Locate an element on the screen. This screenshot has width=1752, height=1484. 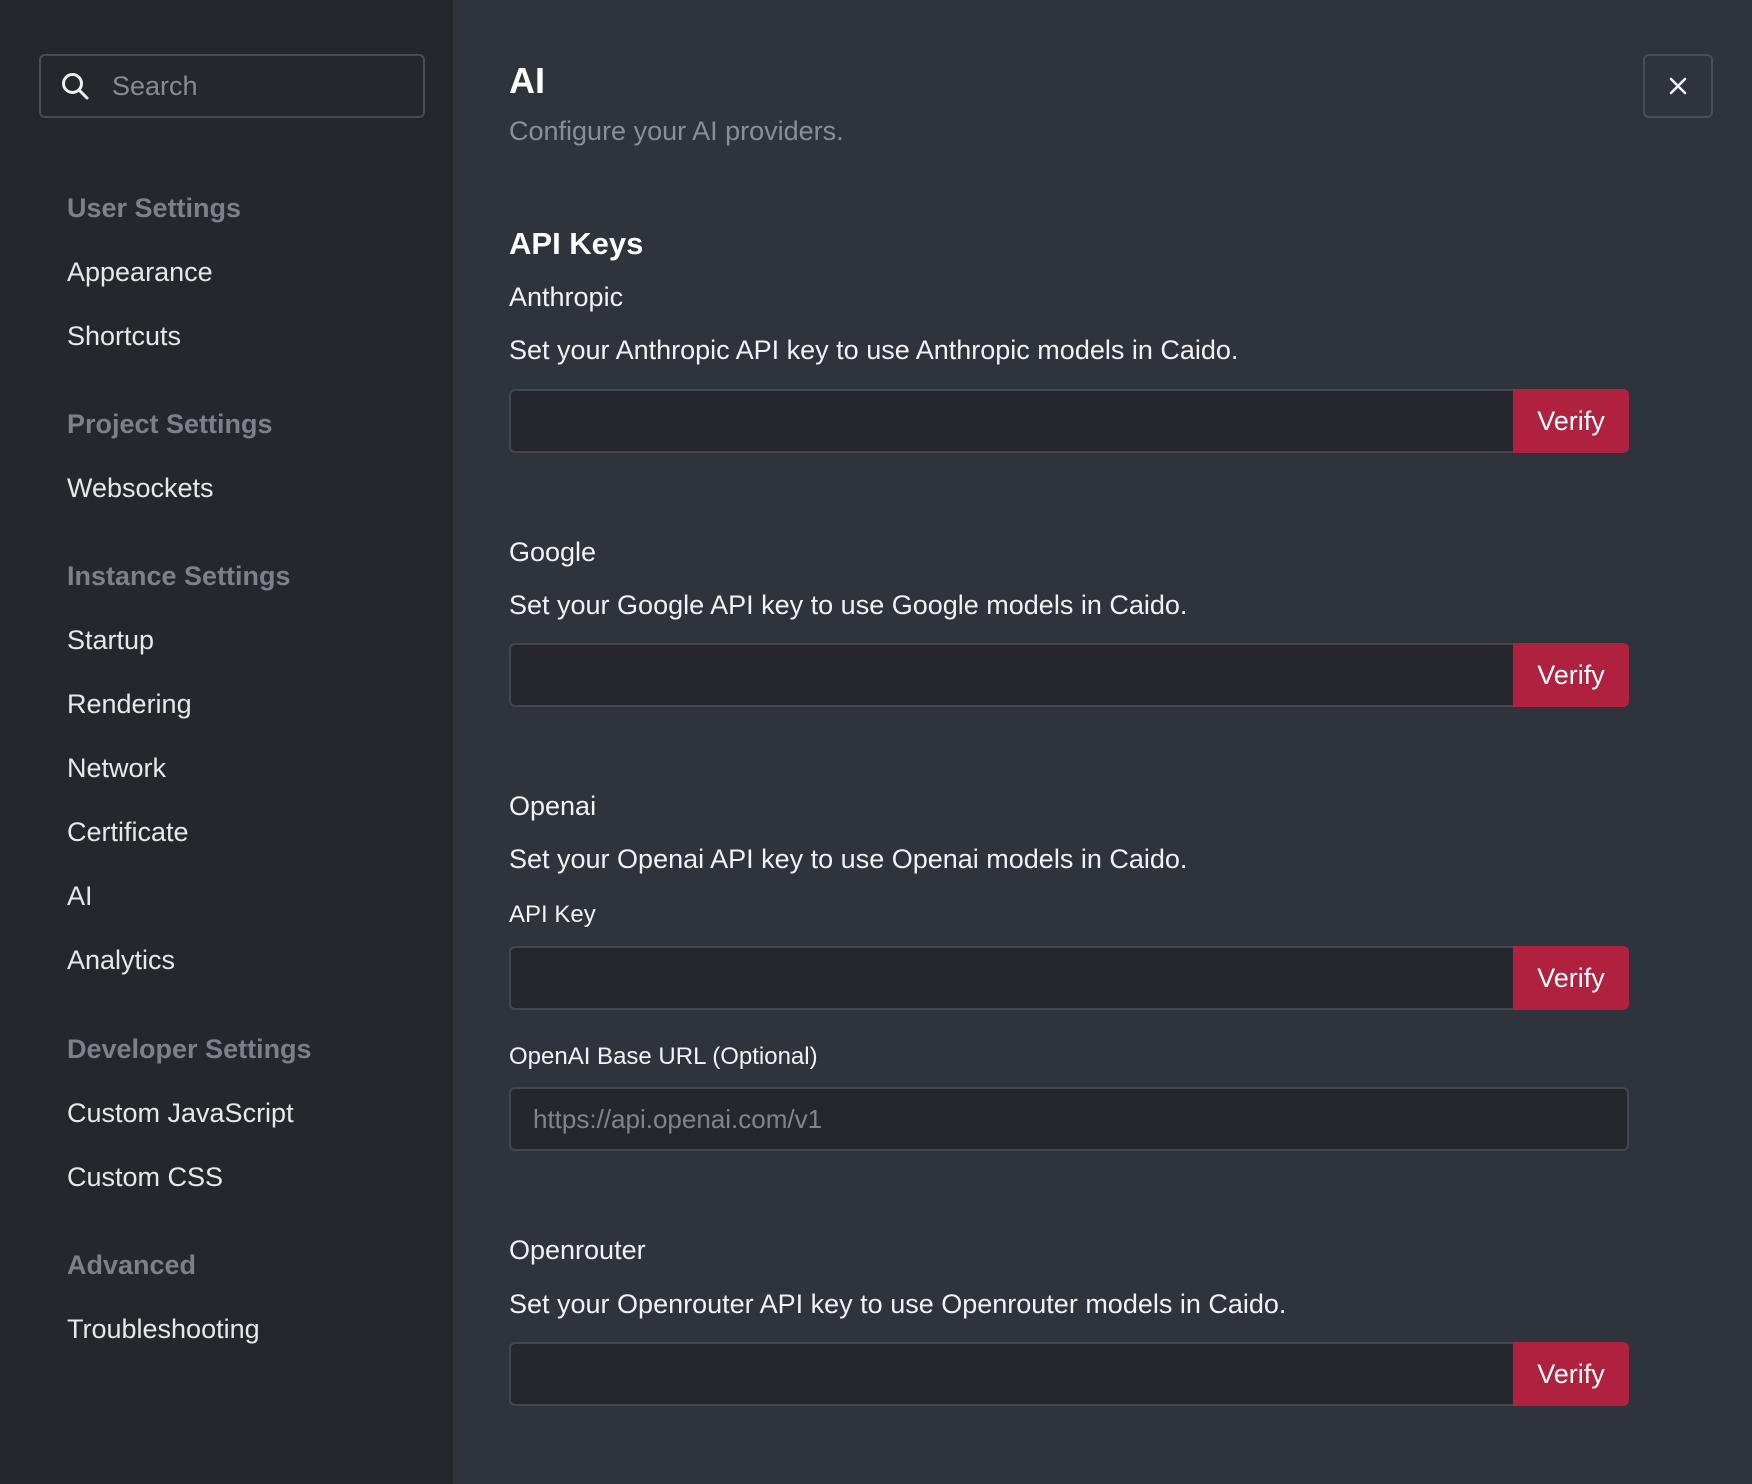
google-api-key-input is located at coordinates (1011, 675).